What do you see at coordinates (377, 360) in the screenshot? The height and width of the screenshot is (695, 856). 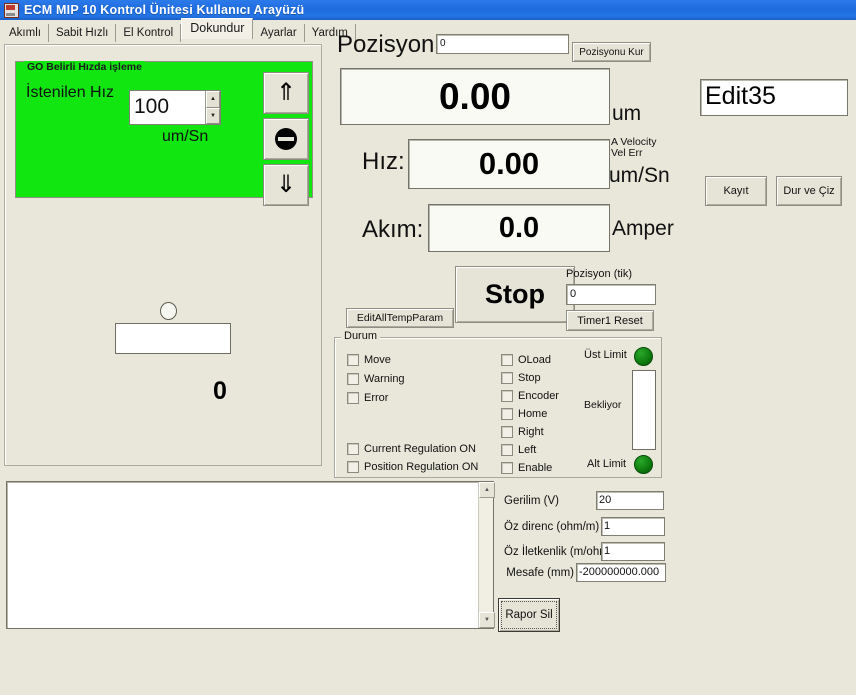 I see `checkbox-label: Move` at bounding box center [377, 360].